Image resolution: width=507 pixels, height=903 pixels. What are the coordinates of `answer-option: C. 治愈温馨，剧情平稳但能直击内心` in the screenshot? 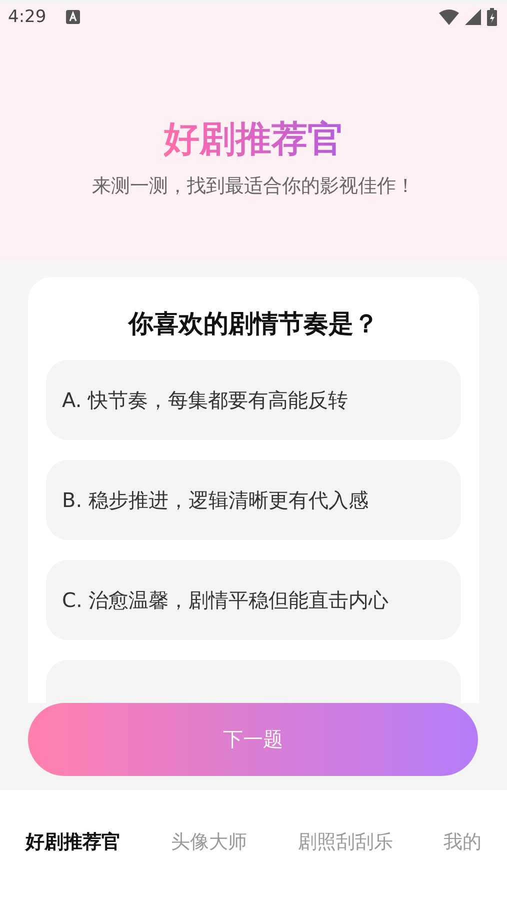 It's located at (253, 600).